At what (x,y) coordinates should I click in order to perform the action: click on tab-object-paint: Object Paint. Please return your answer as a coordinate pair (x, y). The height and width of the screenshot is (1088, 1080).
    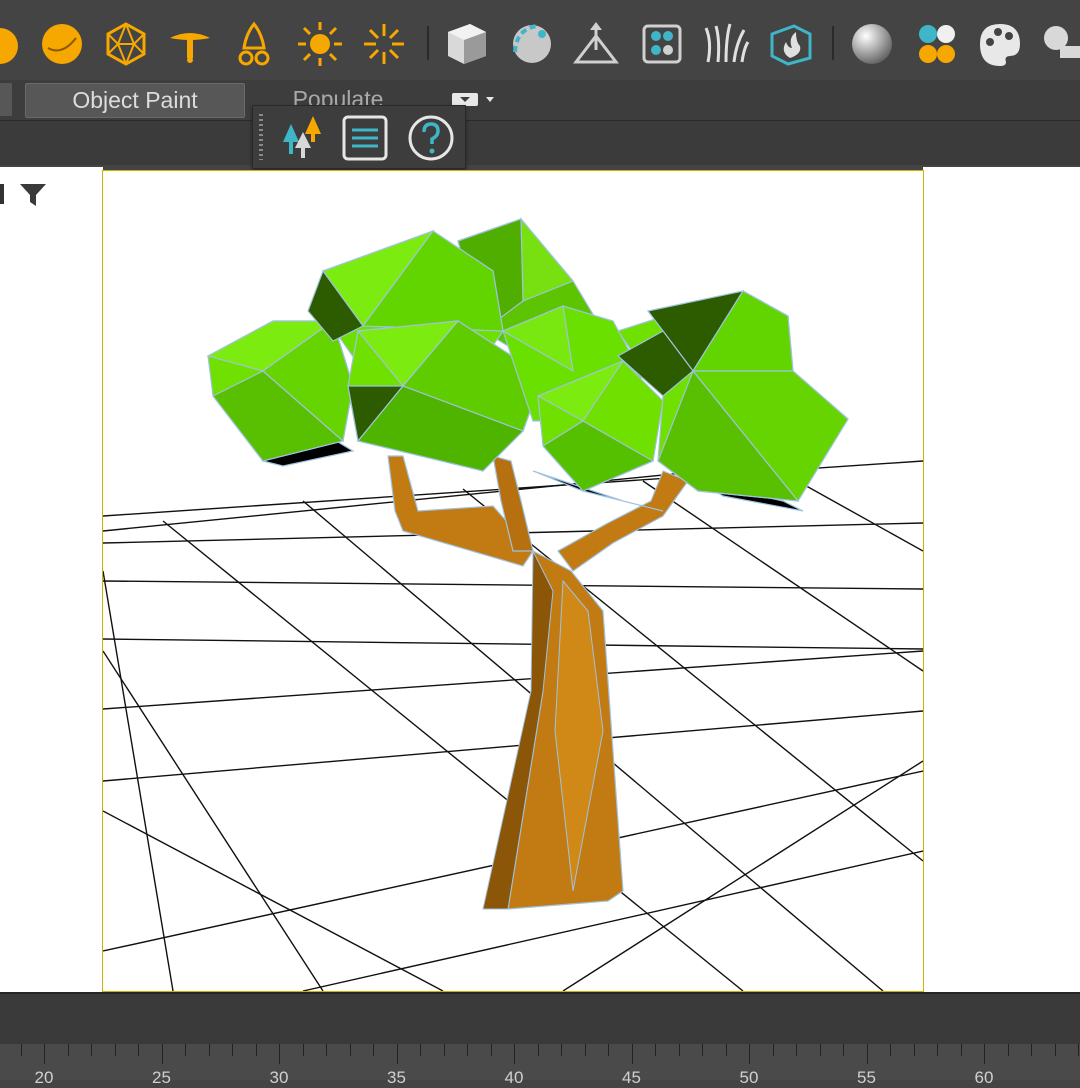
    Looking at the image, I should click on (135, 100).